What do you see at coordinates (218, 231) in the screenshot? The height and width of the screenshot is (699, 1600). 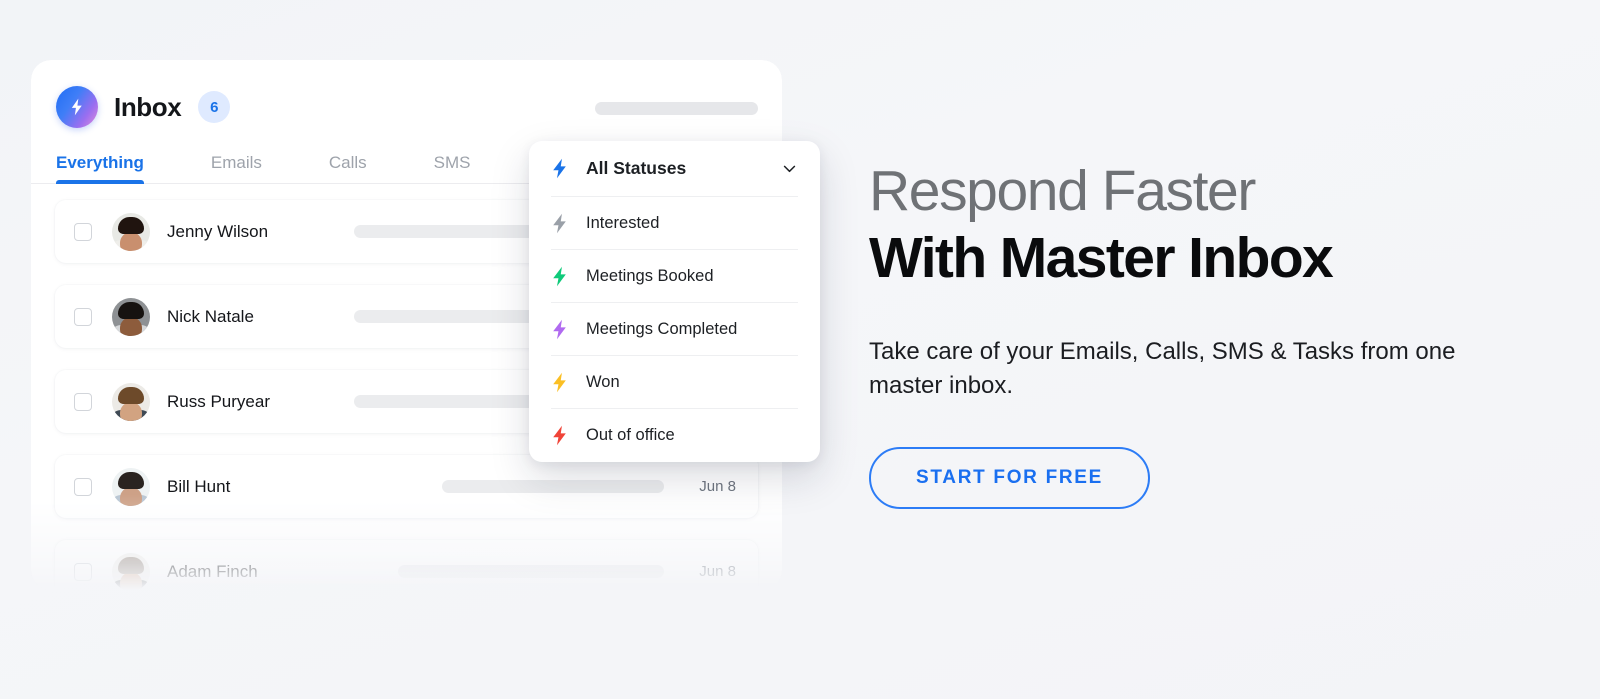 I see `row-contact-name: Jenny Wilson` at bounding box center [218, 231].